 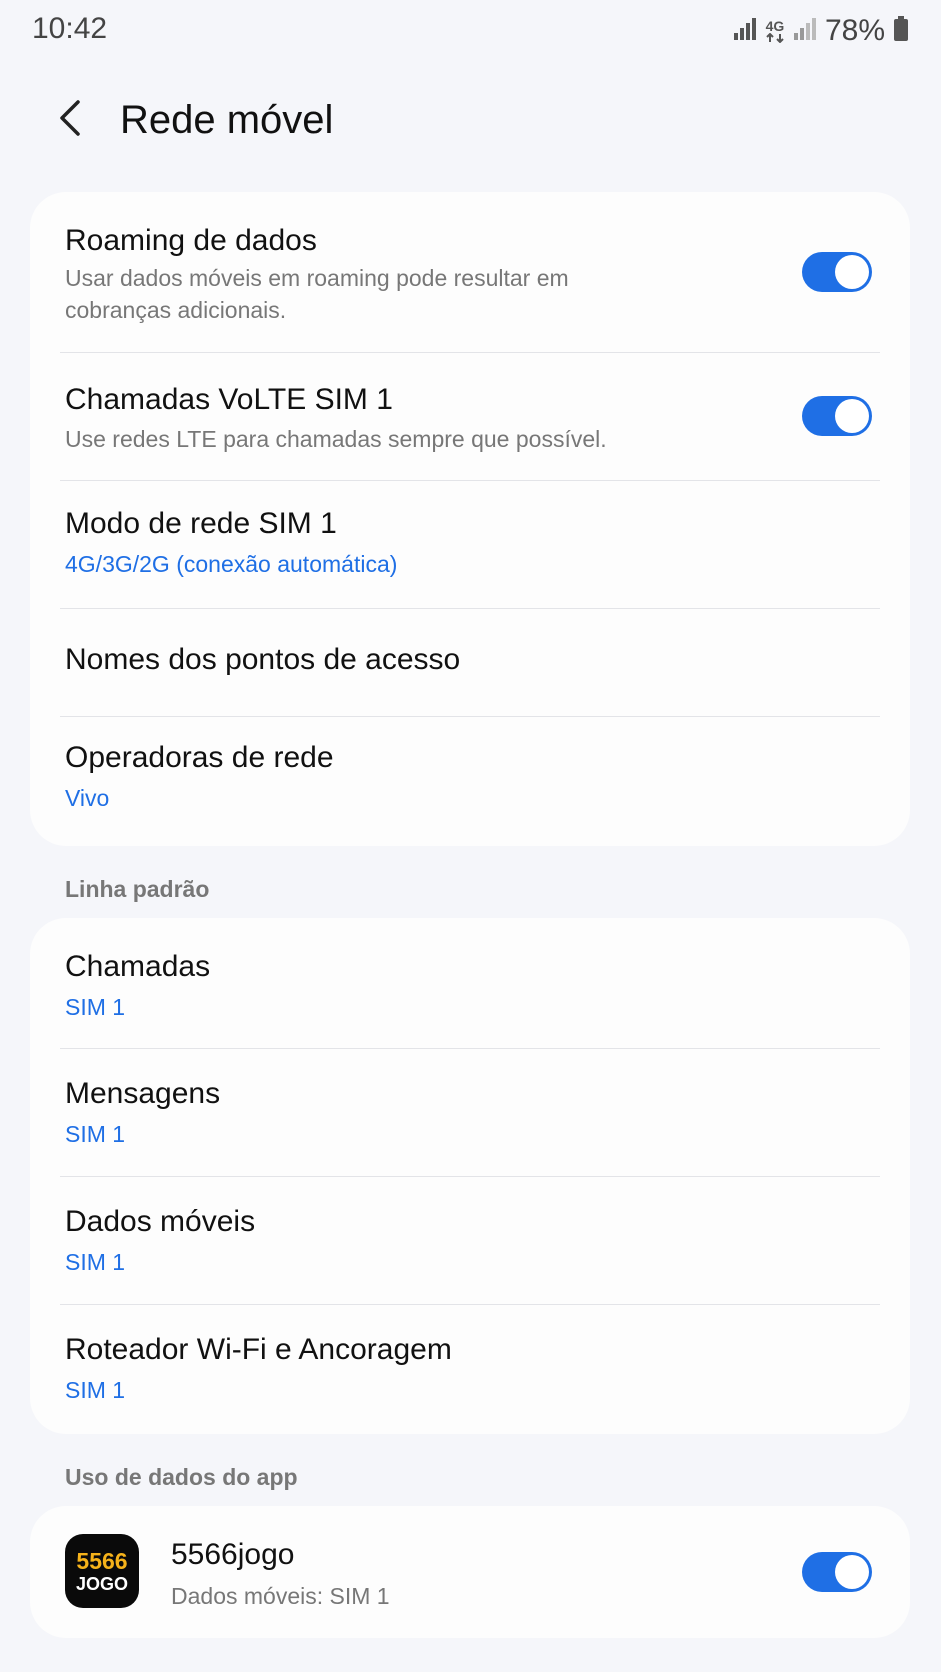 I want to click on app-icon-number: 5566, so click(x=102, y=1560).